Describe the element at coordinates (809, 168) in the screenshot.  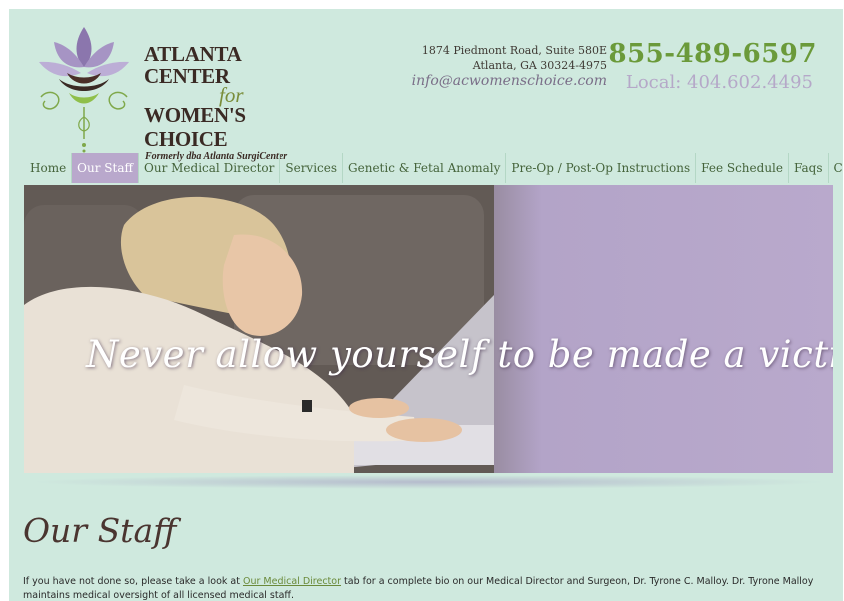
I see `nav-item-faqs: Faqs` at that location.